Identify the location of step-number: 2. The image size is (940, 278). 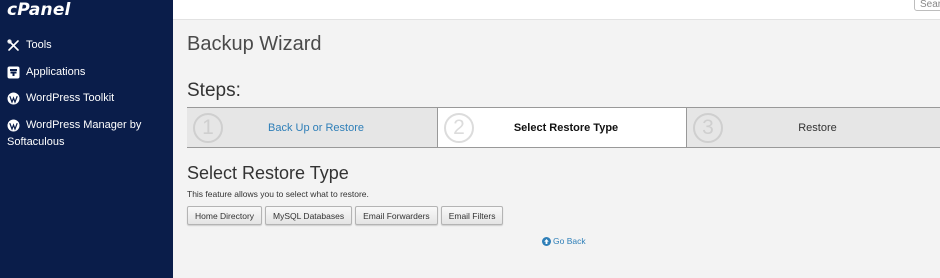
(459, 128).